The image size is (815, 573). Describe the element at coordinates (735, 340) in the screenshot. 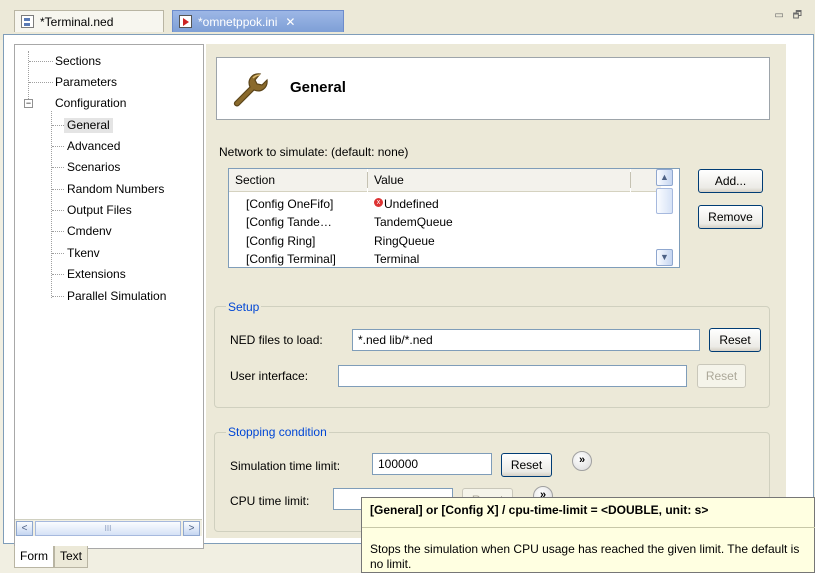

I see `ned-reset-button: Reset` at that location.